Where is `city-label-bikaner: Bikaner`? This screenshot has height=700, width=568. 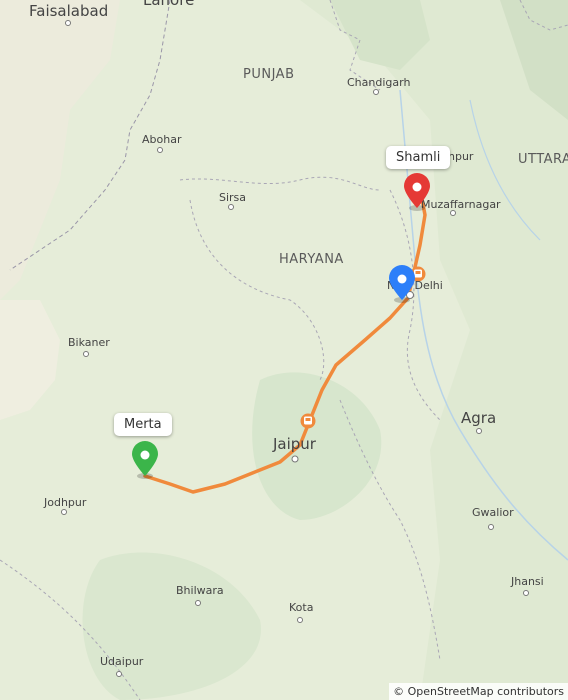 city-label-bikaner: Bikaner is located at coordinates (89, 342).